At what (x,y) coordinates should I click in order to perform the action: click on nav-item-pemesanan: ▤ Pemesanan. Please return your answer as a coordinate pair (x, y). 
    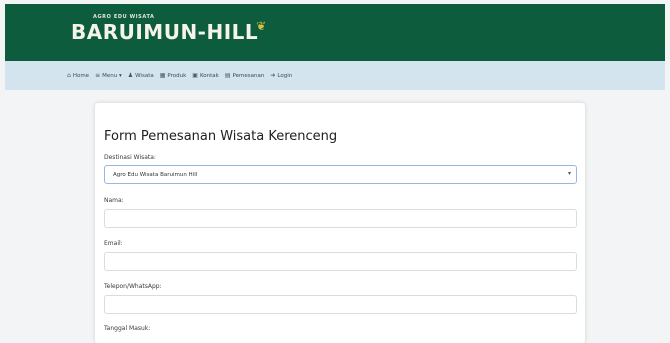
    Looking at the image, I should click on (245, 75).